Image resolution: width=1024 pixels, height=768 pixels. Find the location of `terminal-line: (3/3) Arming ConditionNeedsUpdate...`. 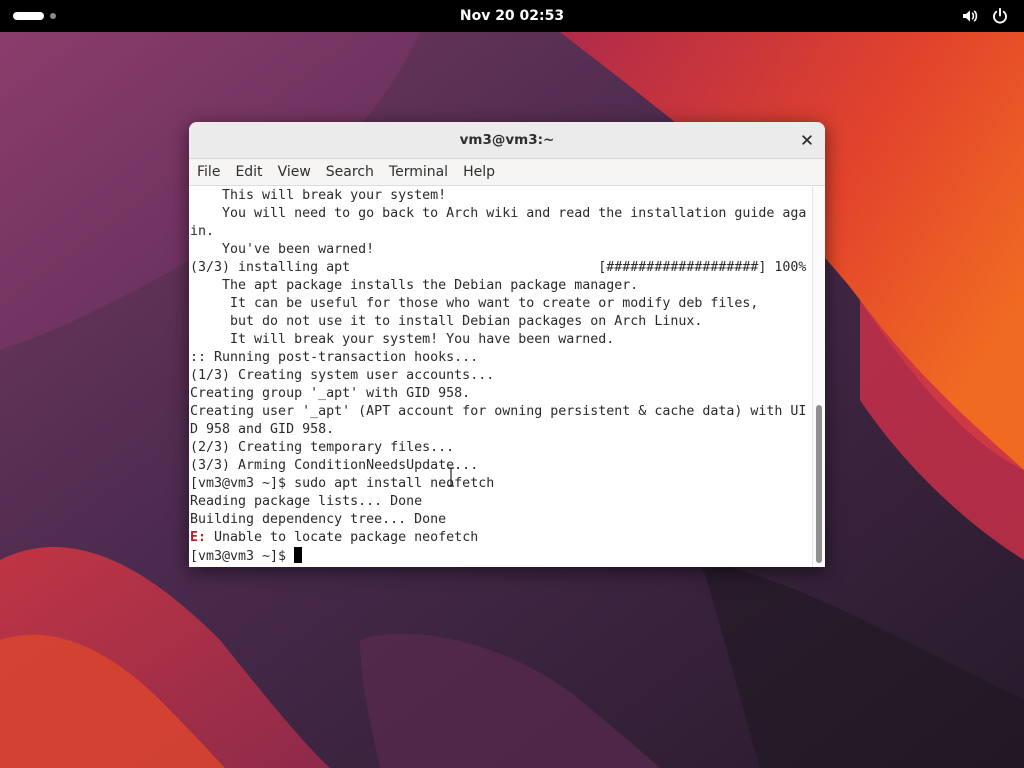

terminal-line: (3/3) Arming ConditionNeedsUpdate... is located at coordinates (334, 465).